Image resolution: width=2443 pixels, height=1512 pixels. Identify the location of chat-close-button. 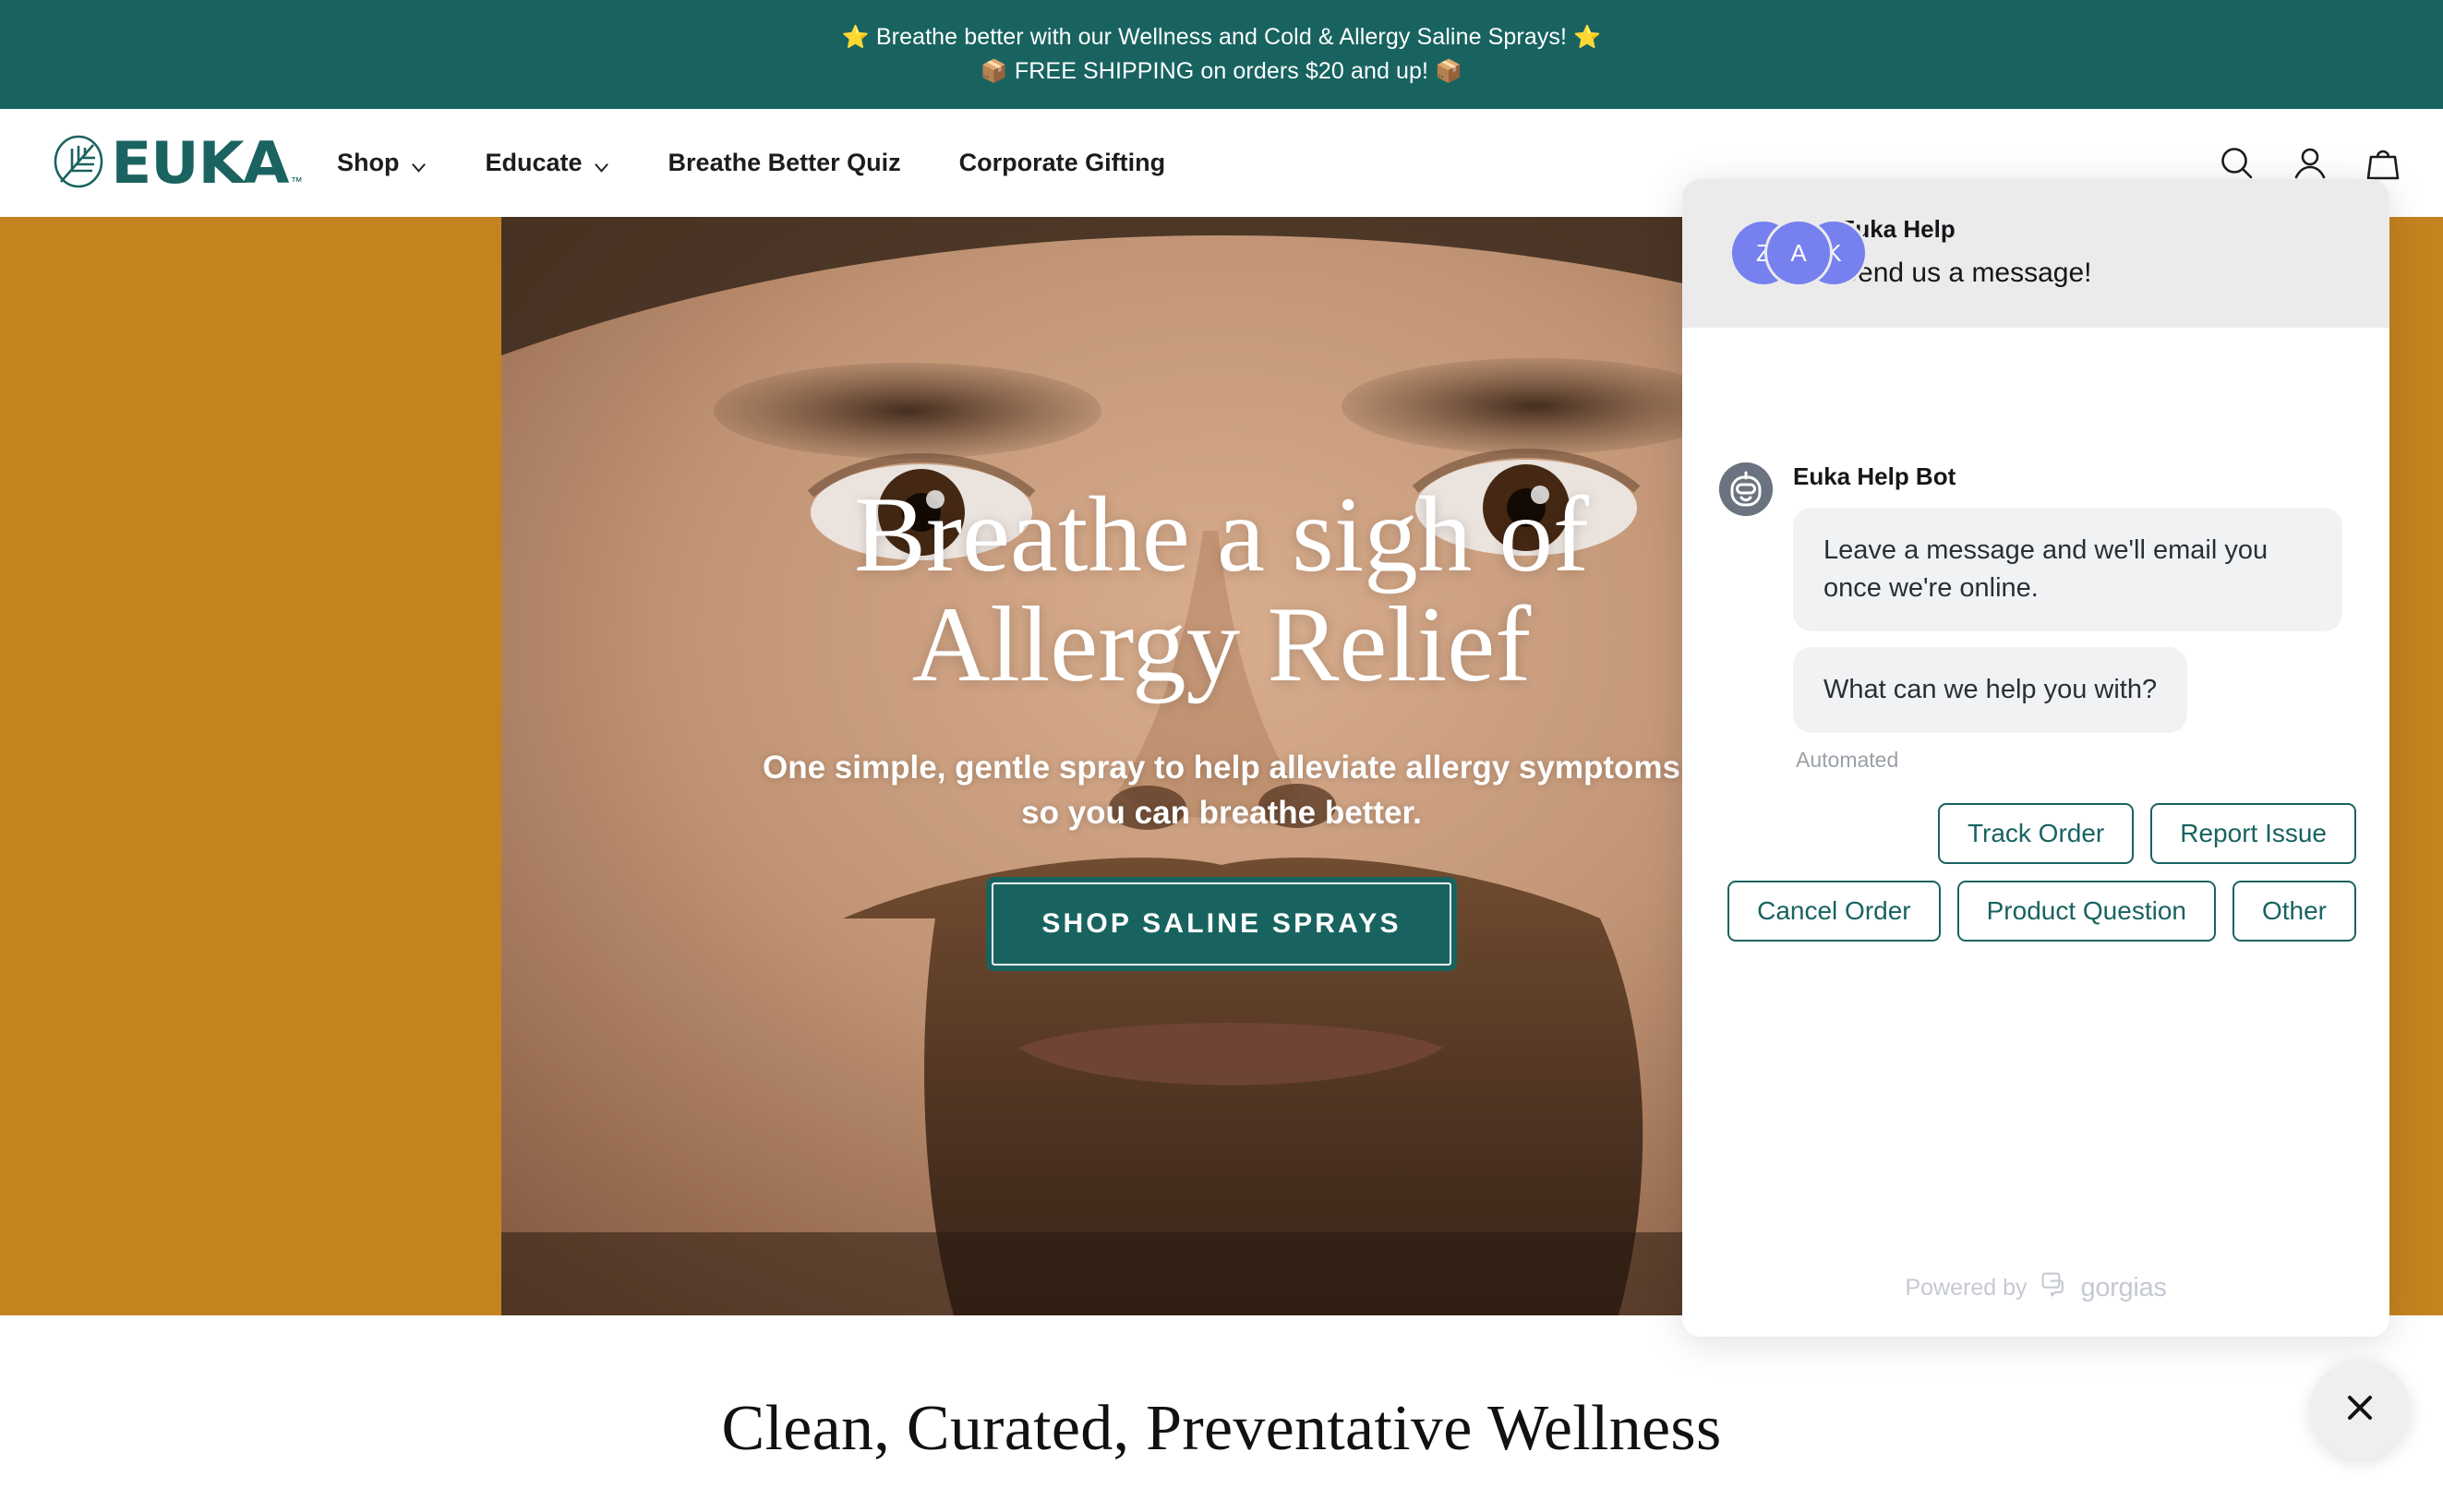
(2360, 1409).